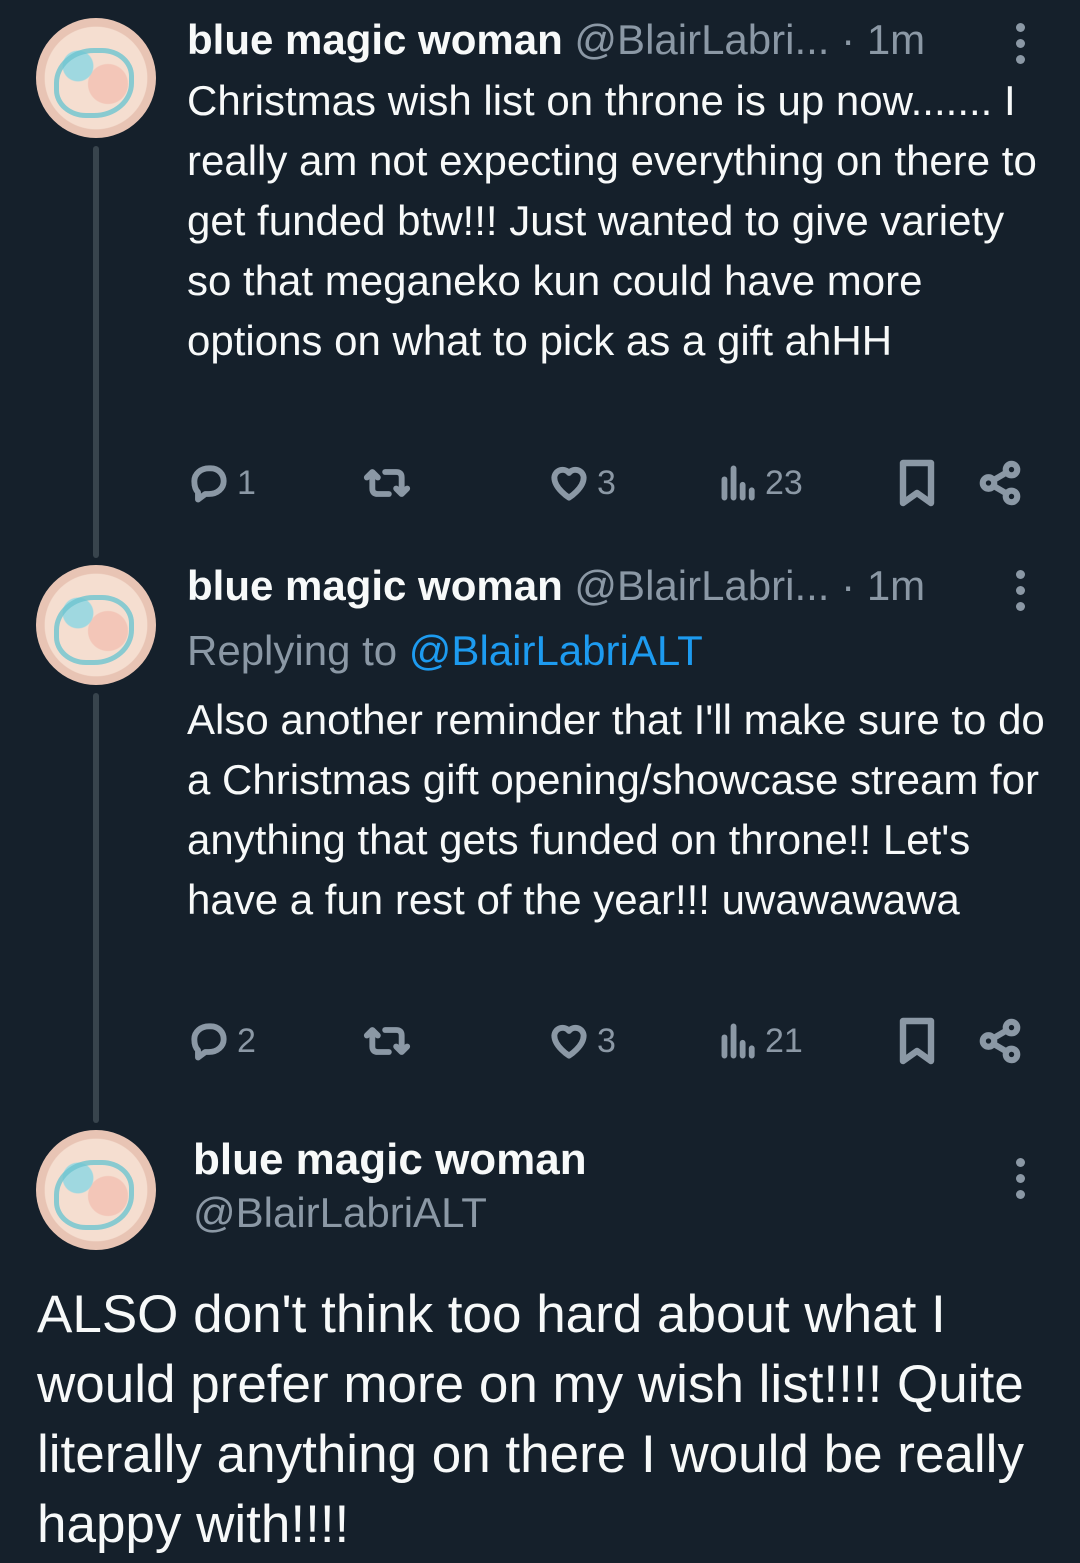  I want to click on views-button: 21, so click(761, 1041).